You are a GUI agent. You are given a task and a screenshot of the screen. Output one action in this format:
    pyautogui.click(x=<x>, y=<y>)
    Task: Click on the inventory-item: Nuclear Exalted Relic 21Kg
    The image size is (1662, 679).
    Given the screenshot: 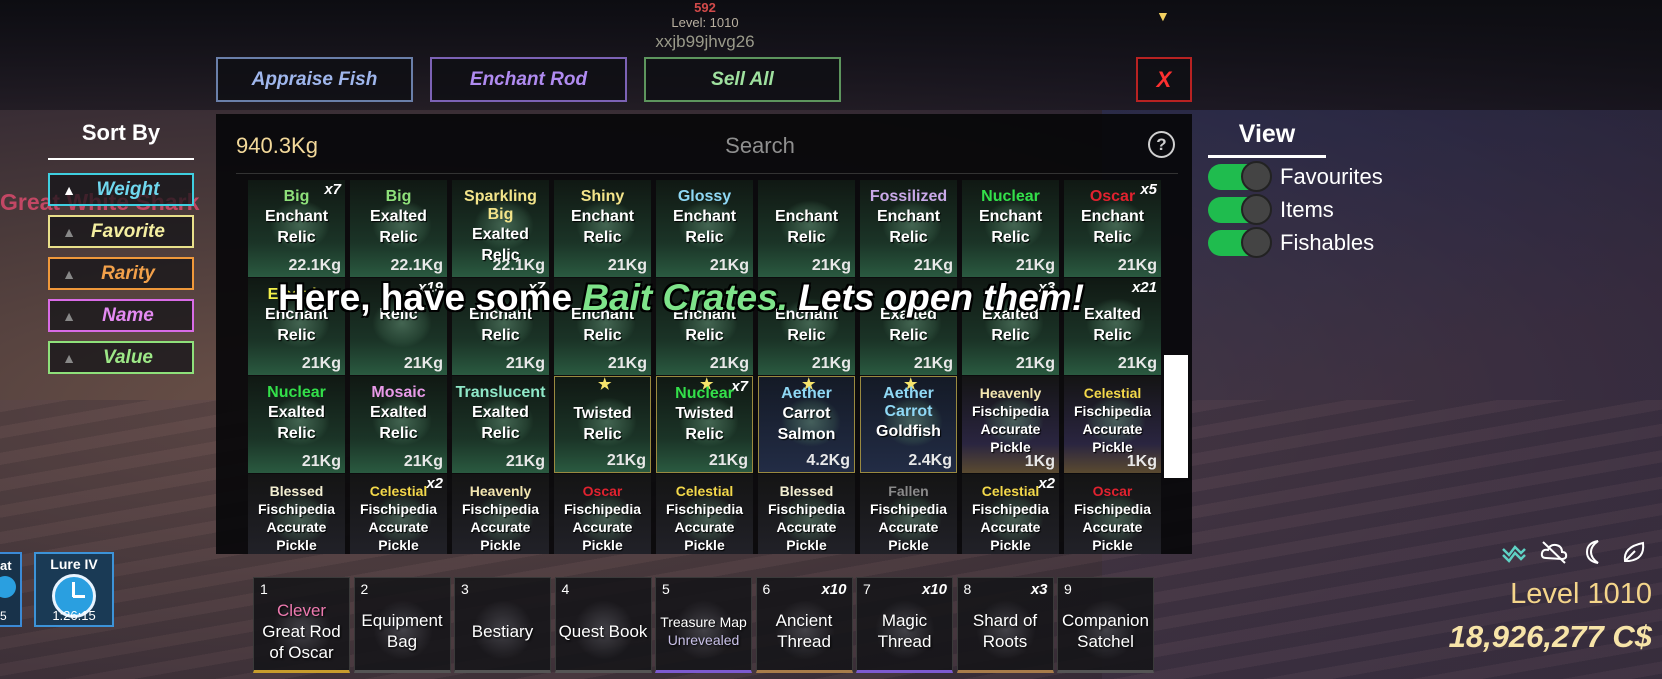 What is the action you would take?
    pyautogui.click(x=296, y=424)
    